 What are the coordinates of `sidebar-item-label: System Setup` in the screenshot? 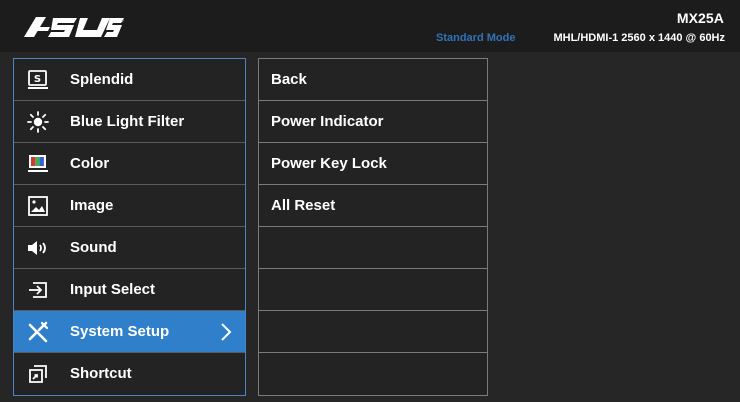 It's located at (120, 331).